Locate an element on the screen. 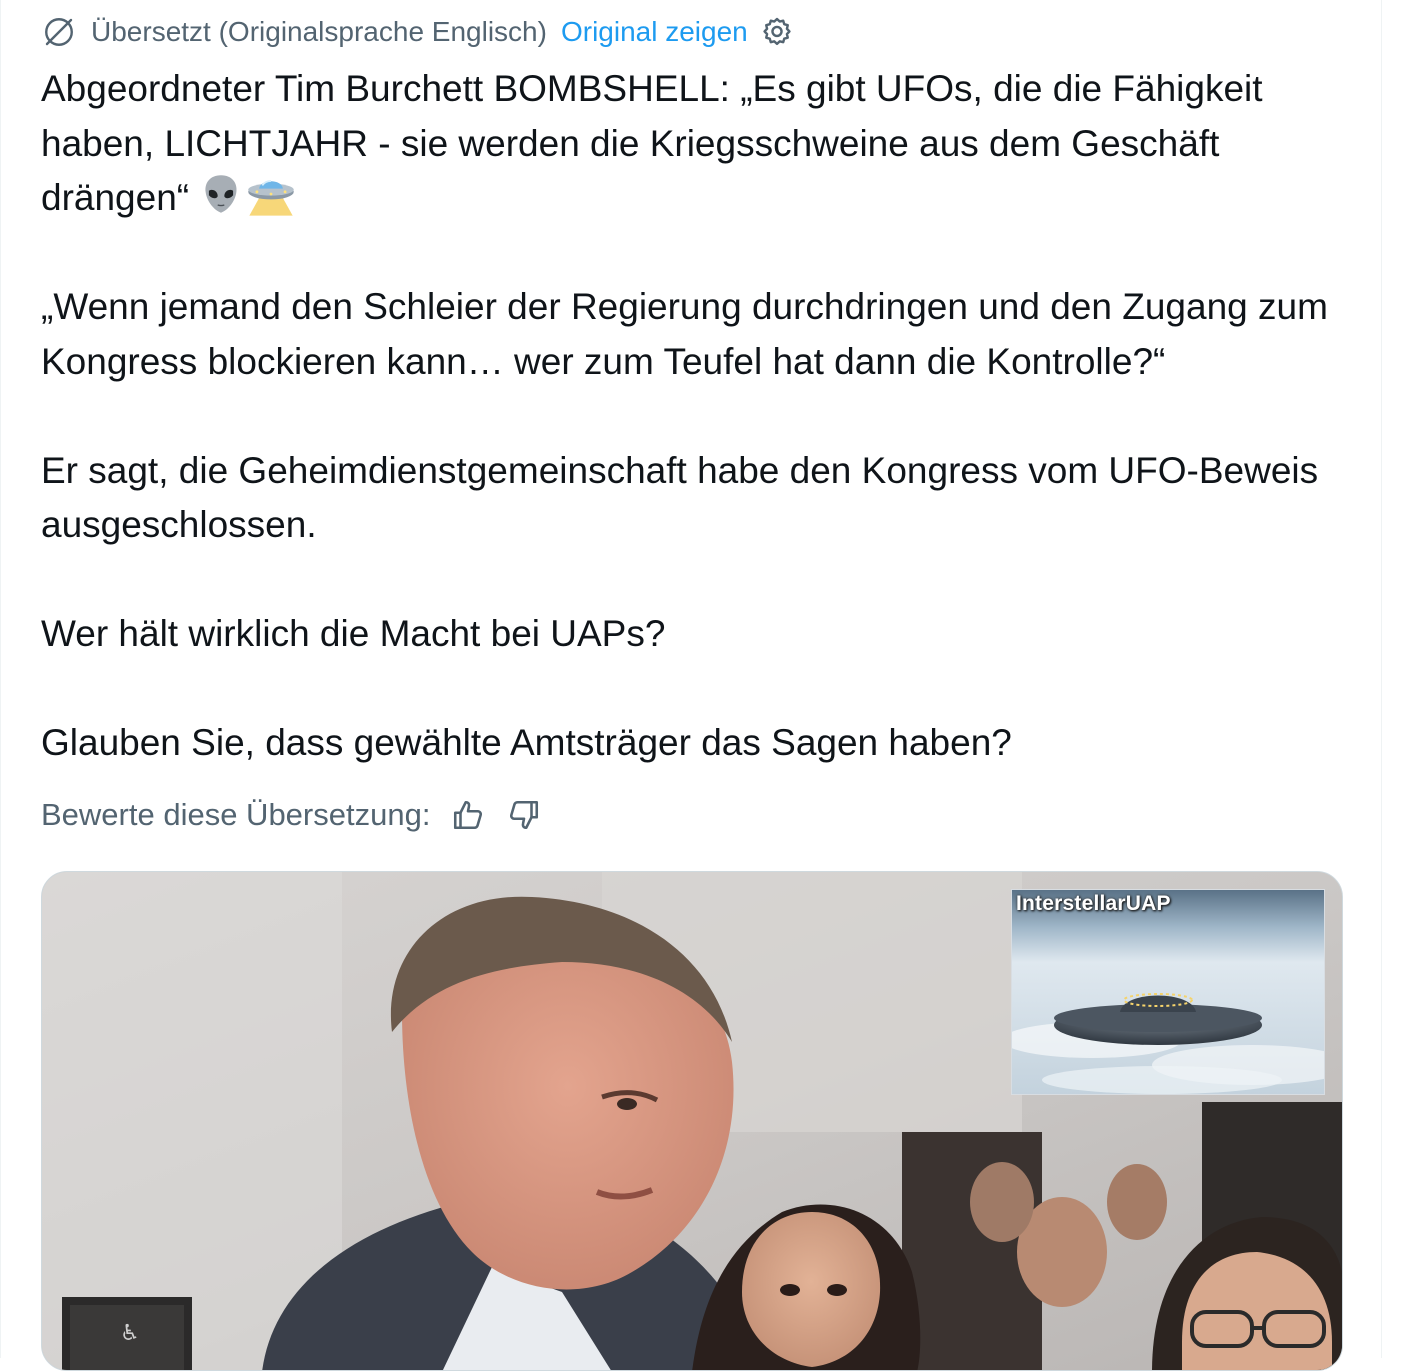 The image size is (1420, 1371). watermark-text: InterstellarUAP is located at coordinates (1093, 903).